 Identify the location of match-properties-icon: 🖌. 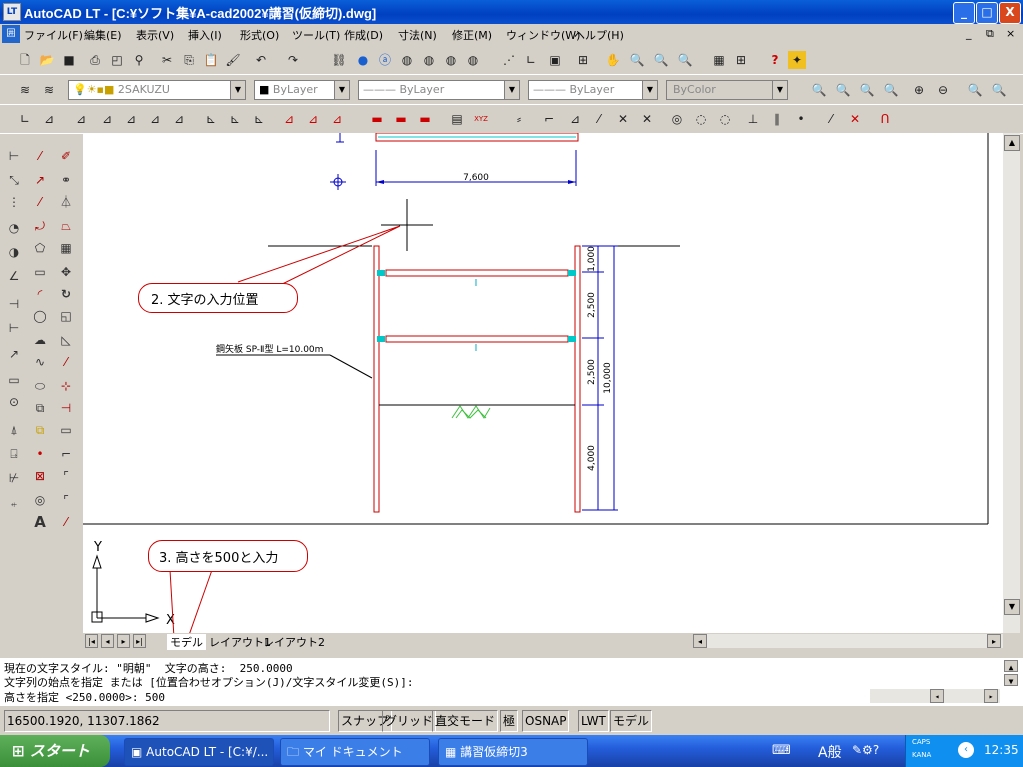
(233, 60).